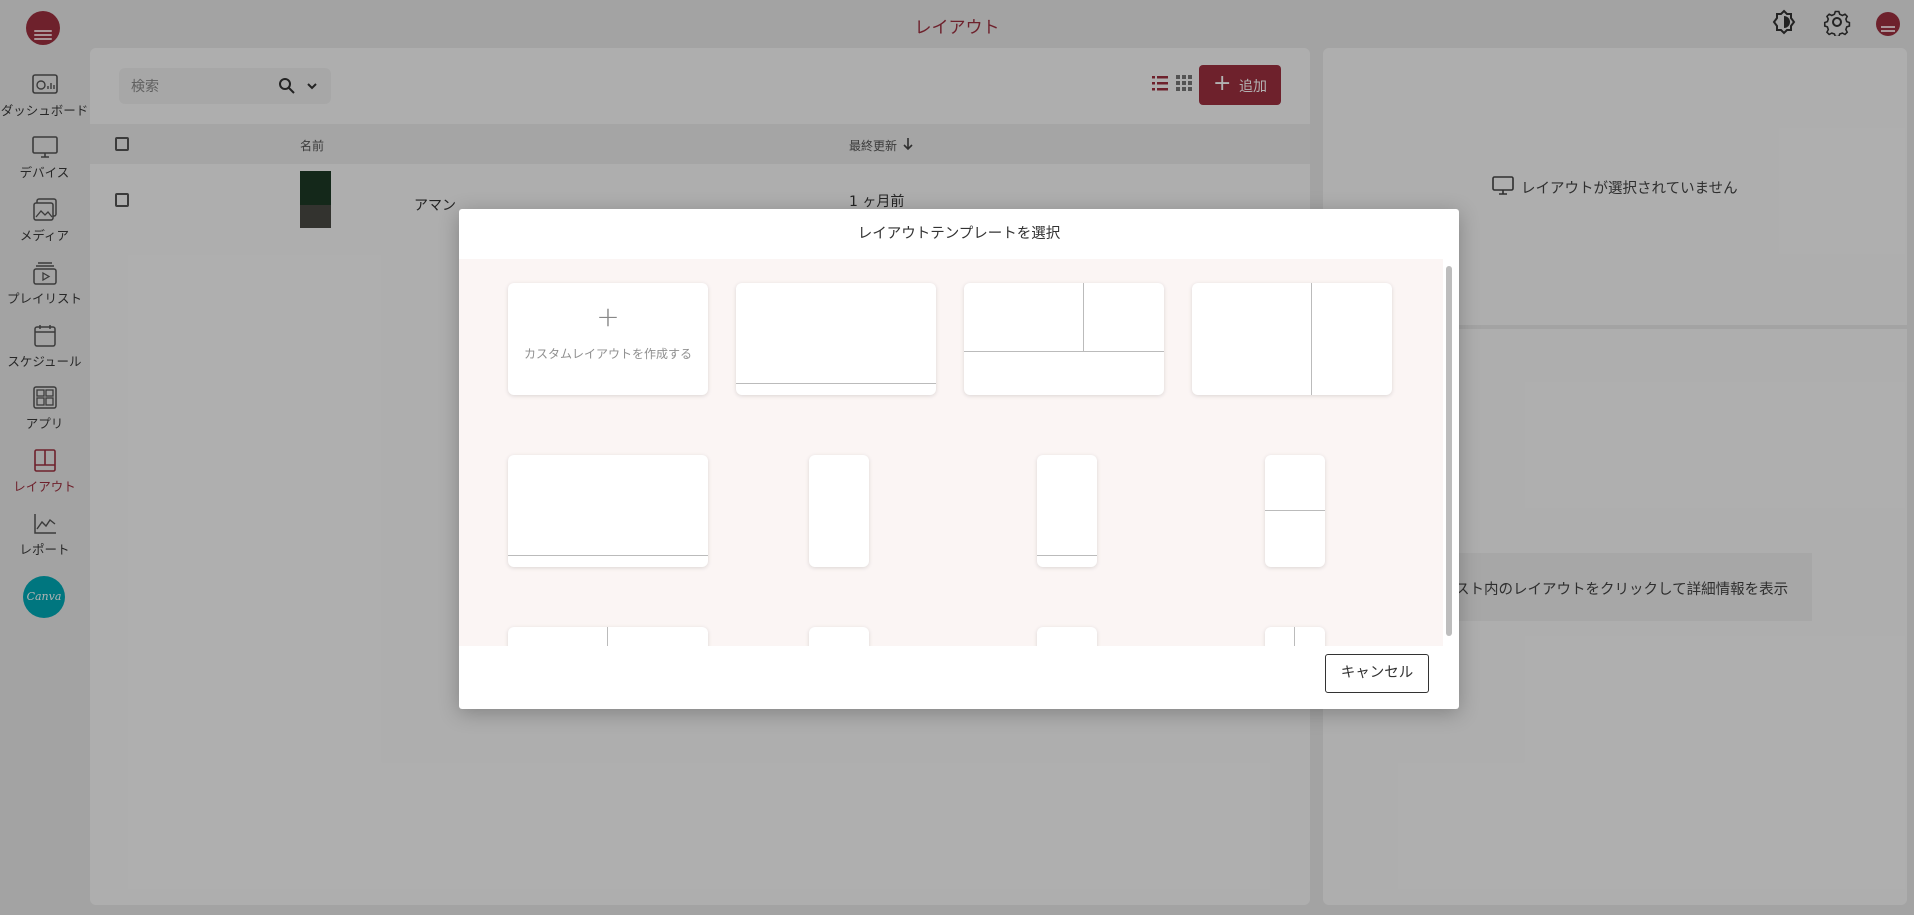  I want to click on template-main-bottom-bar, so click(836, 339).